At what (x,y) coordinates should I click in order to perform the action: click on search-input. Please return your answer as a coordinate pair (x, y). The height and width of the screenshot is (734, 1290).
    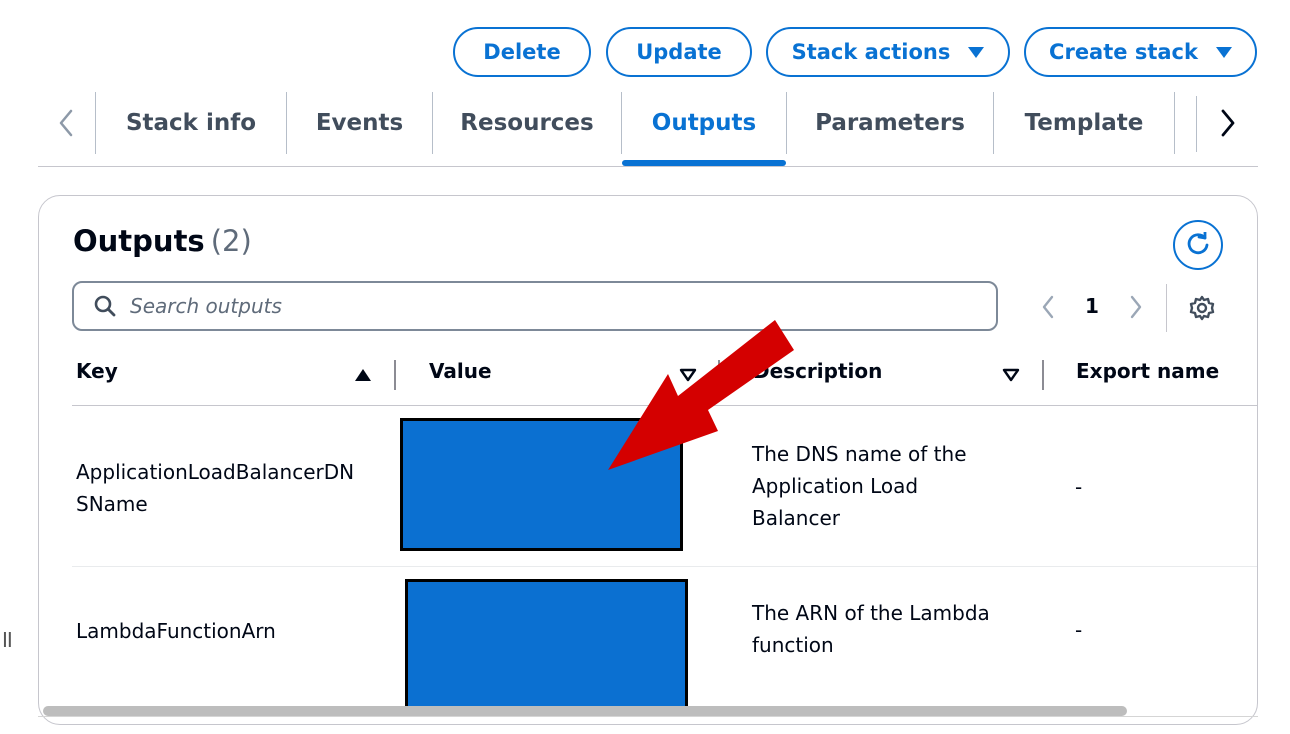
    Looking at the image, I should click on (518, 306).